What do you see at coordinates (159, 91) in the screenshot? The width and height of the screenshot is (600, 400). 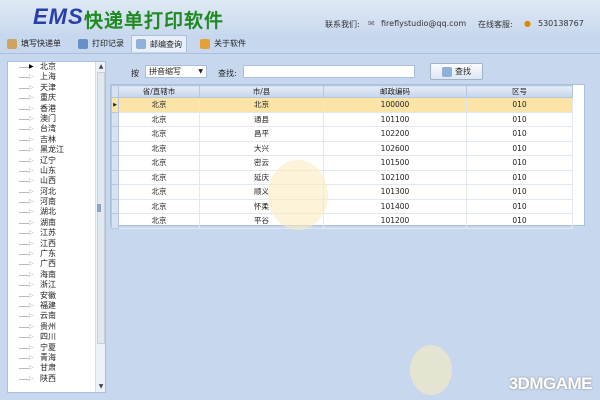 I see `col-header-province: 省/直辖市` at bounding box center [159, 91].